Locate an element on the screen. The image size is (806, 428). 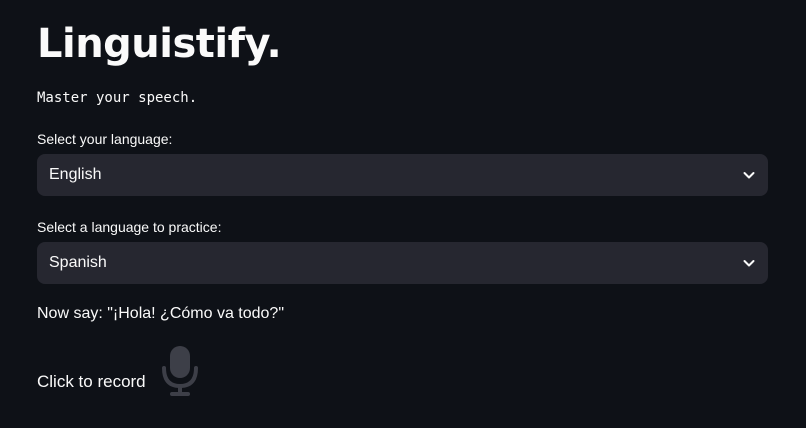
native-language-value: English is located at coordinates (75, 174).